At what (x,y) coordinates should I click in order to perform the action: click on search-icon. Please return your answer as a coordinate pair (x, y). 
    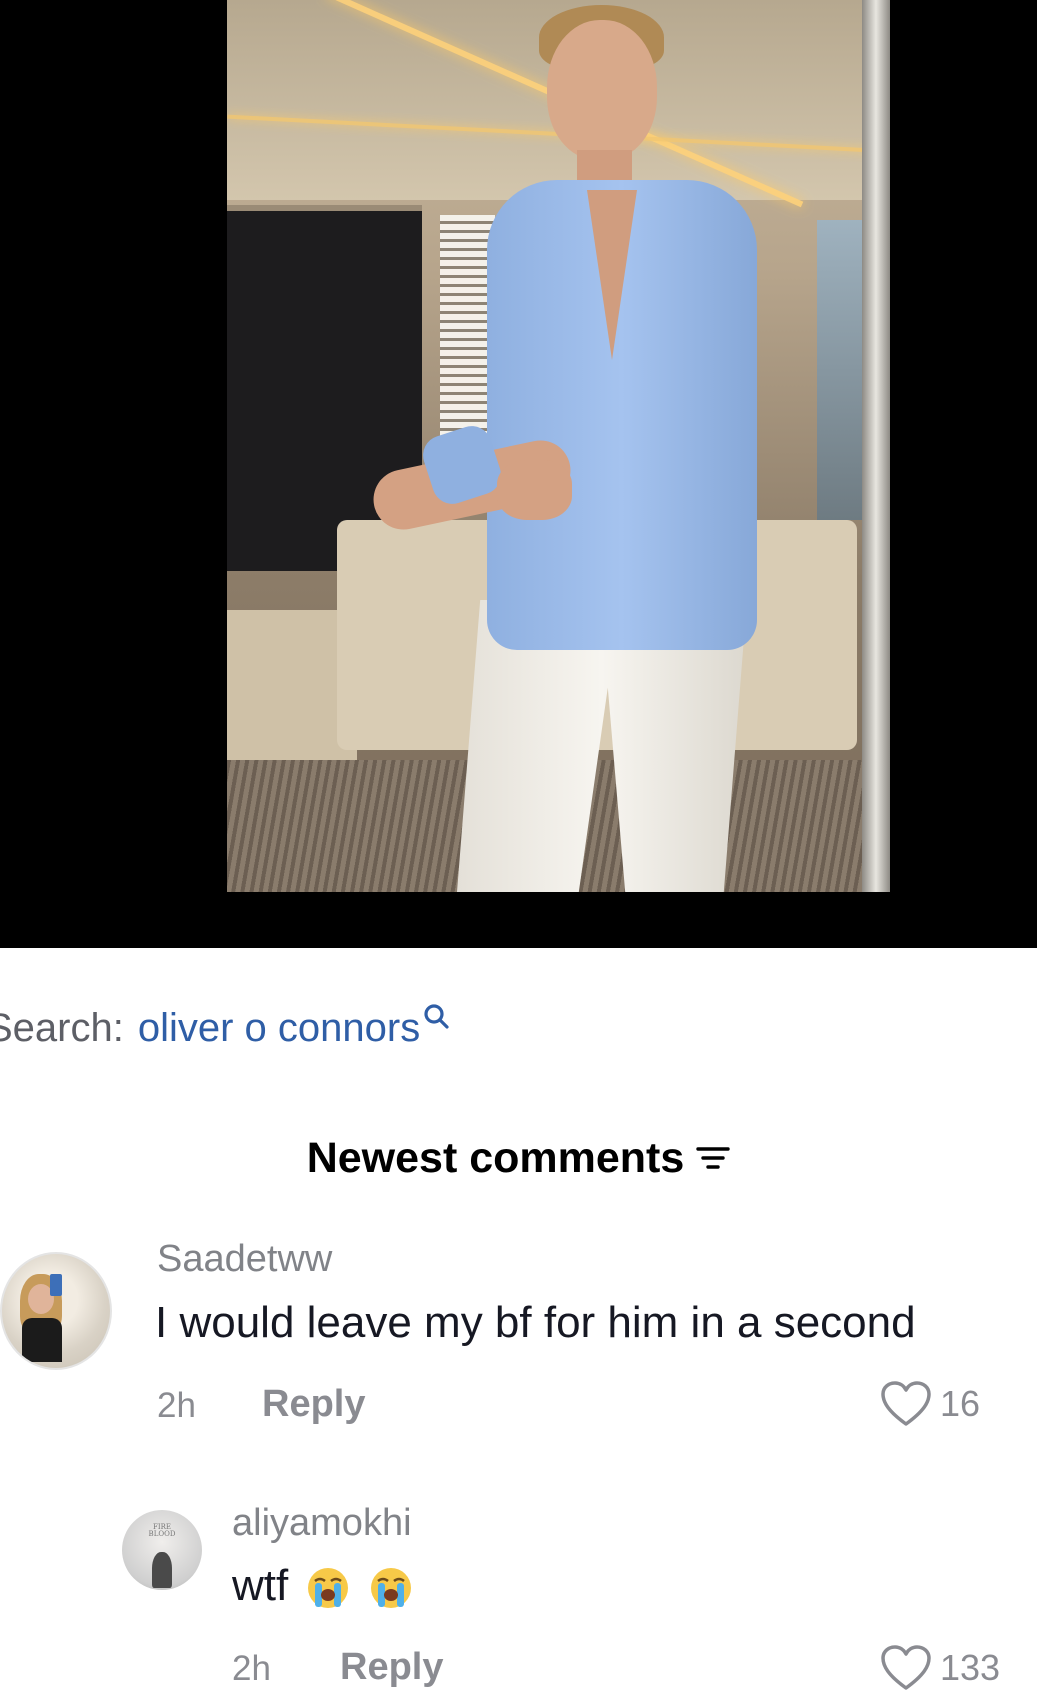
    Looking at the image, I should click on (436, 1016).